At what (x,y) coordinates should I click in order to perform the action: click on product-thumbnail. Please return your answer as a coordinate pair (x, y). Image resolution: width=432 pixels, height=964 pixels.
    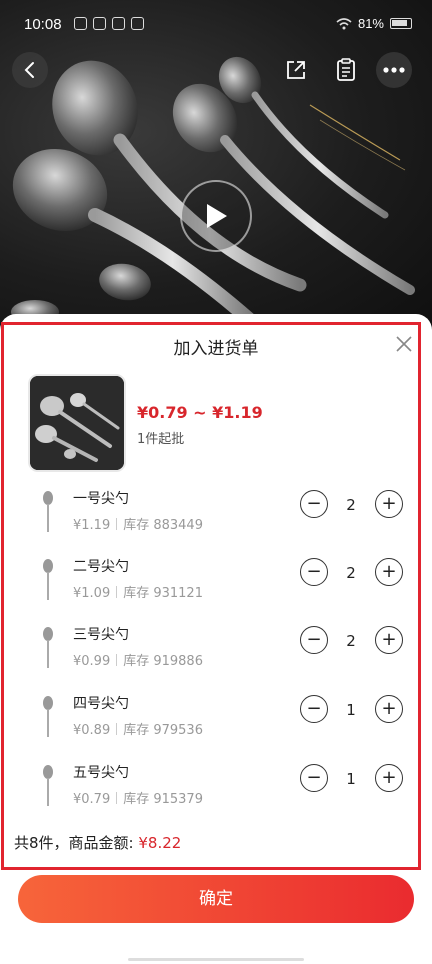
    Looking at the image, I should click on (77, 423).